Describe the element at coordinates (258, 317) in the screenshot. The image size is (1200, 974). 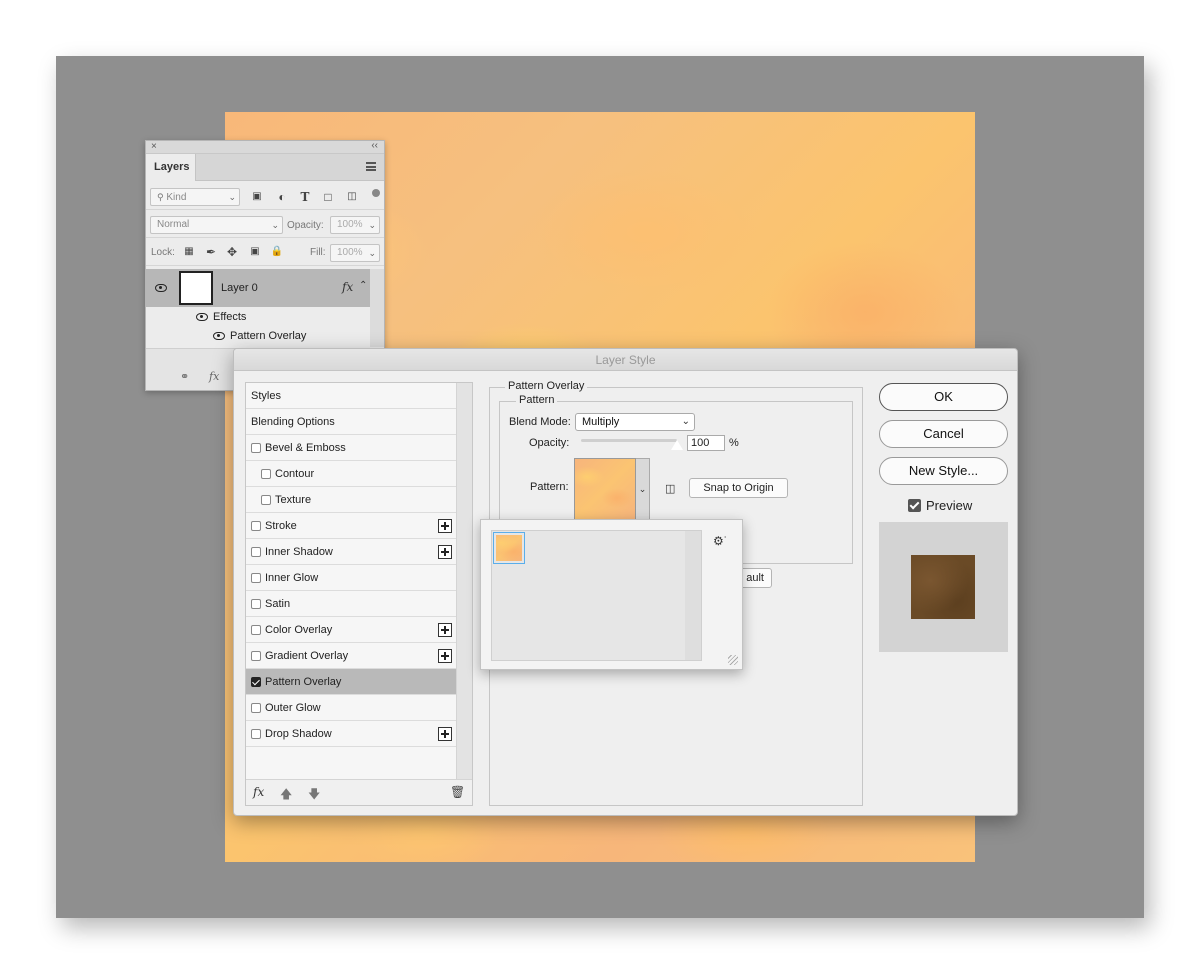
I see `effects-row: Effects` at that location.